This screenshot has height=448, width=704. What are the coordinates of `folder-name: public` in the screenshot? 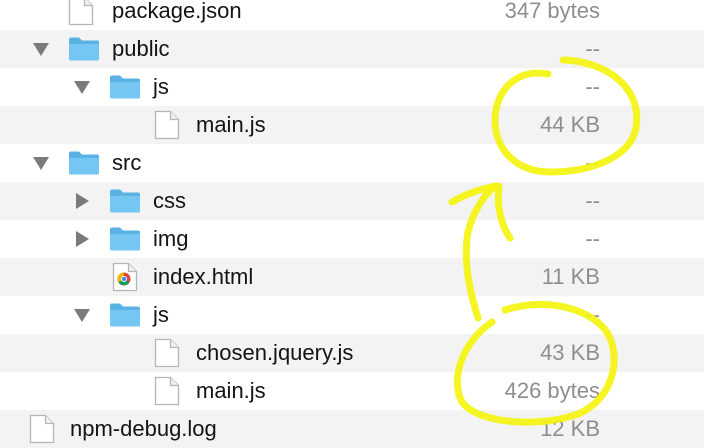 It's located at (141, 48).